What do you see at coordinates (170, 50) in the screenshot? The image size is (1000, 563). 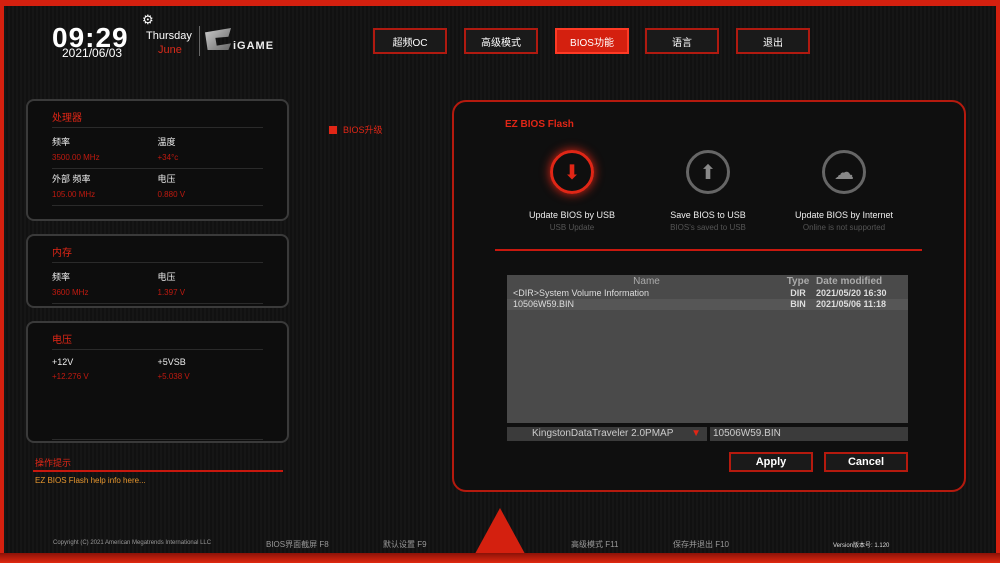 I see `month: June` at bounding box center [170, 50].